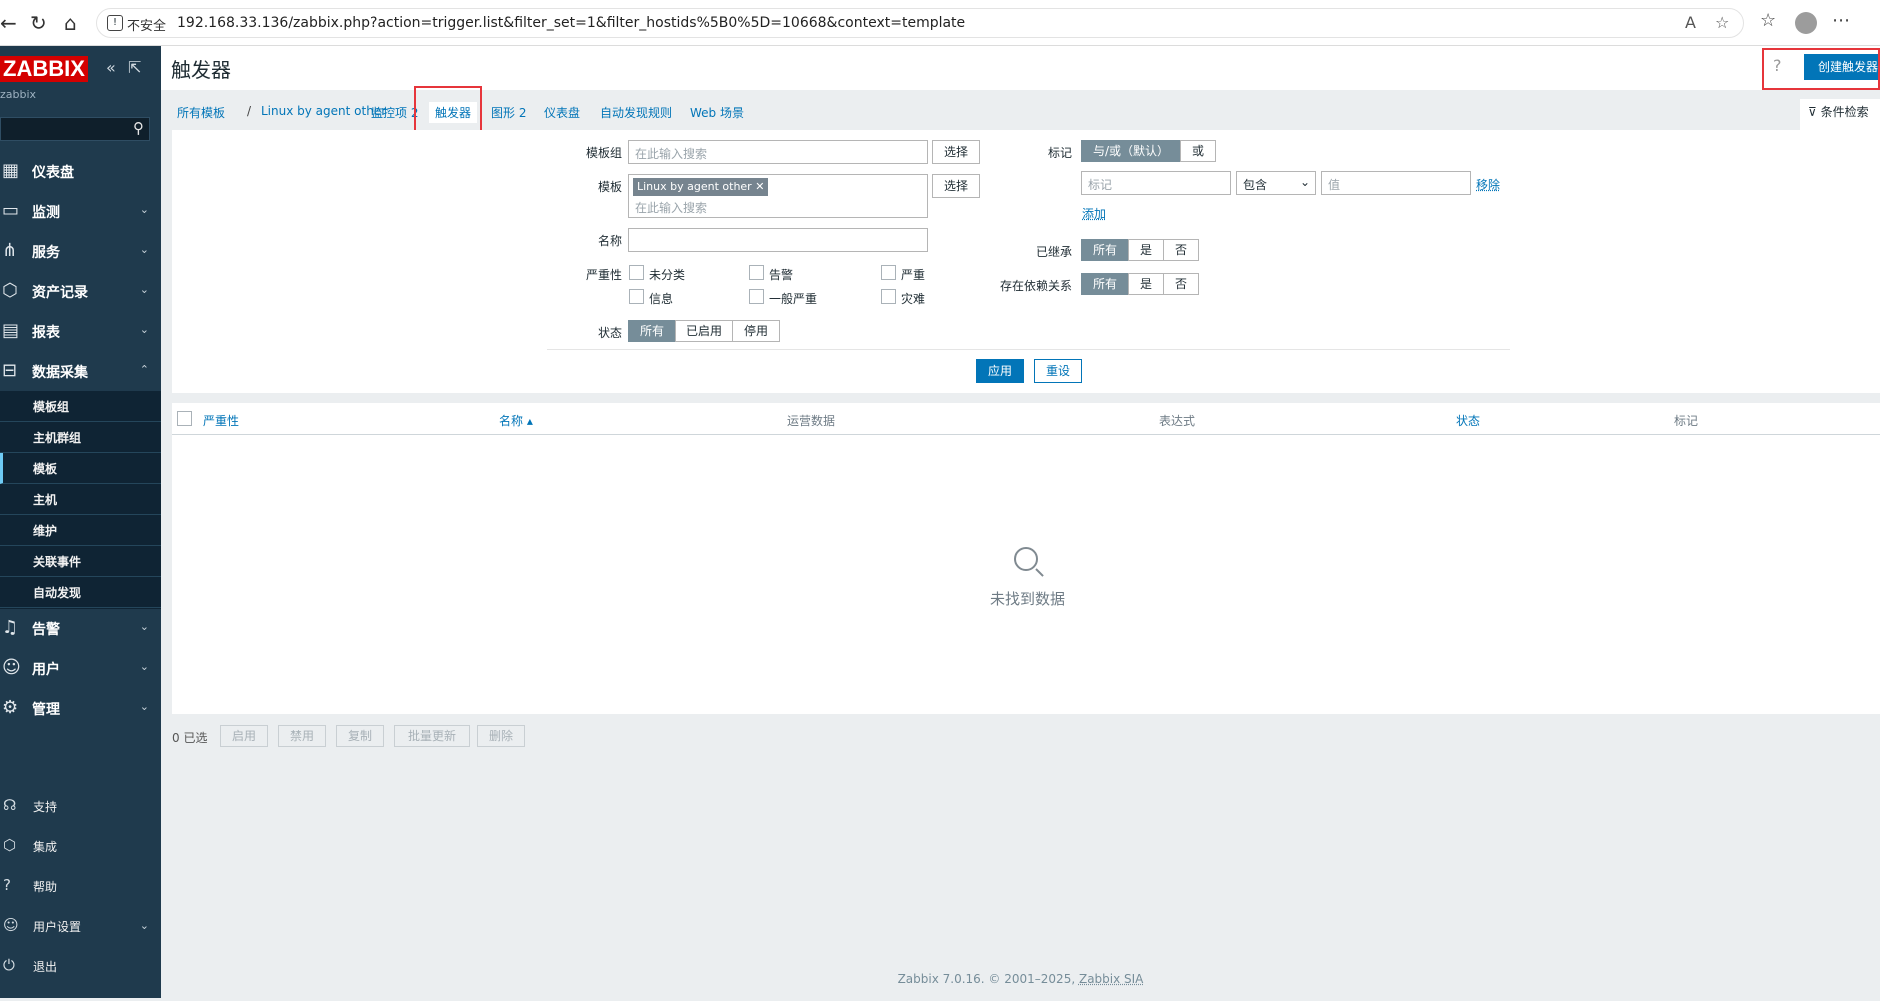 This screenshot has width=1880, height=1001. I want to click on status-disabled-option: 停用, so click(756, 331).